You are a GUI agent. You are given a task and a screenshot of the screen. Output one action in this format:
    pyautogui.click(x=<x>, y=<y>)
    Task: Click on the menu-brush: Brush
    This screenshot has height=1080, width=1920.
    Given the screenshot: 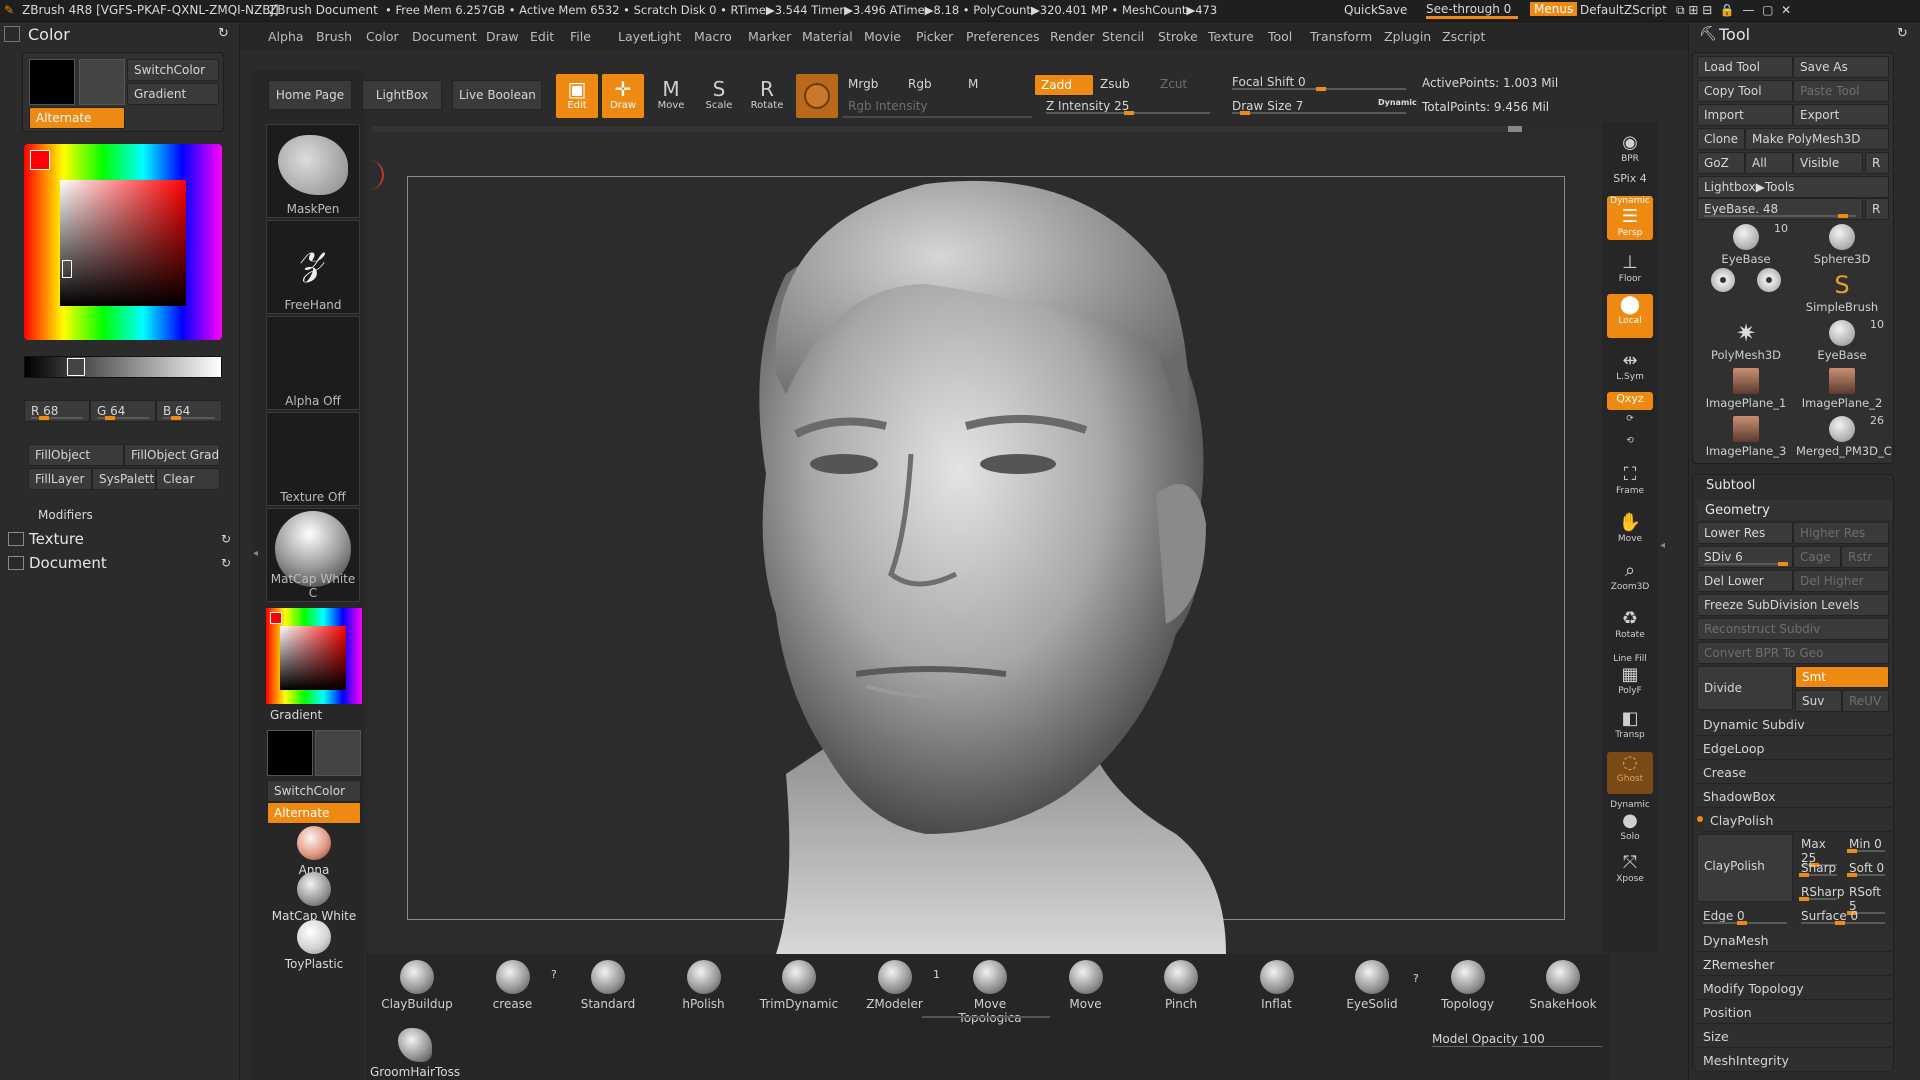 What is the action you would take?
    pyautogui.click(x=334, y=36)
    